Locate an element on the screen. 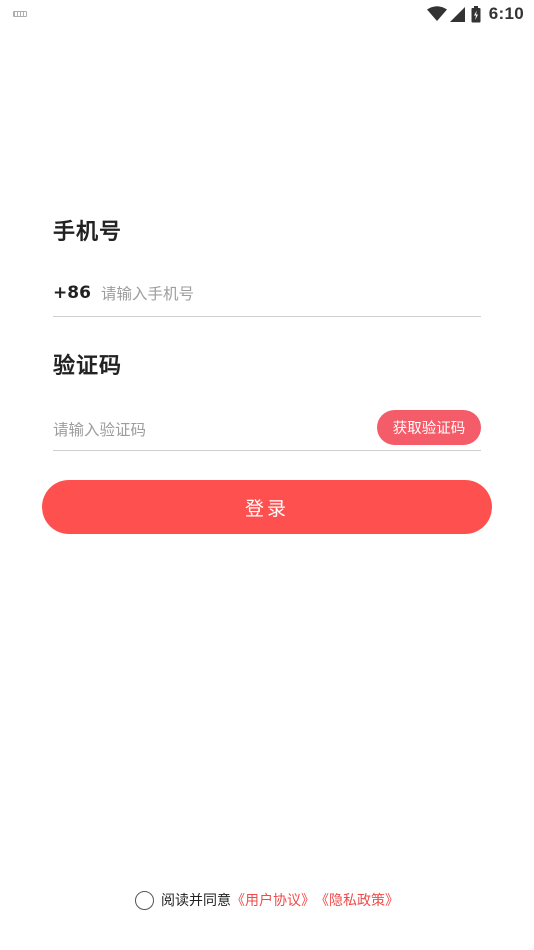  wifi-icon is located at coordinates (436, 13).